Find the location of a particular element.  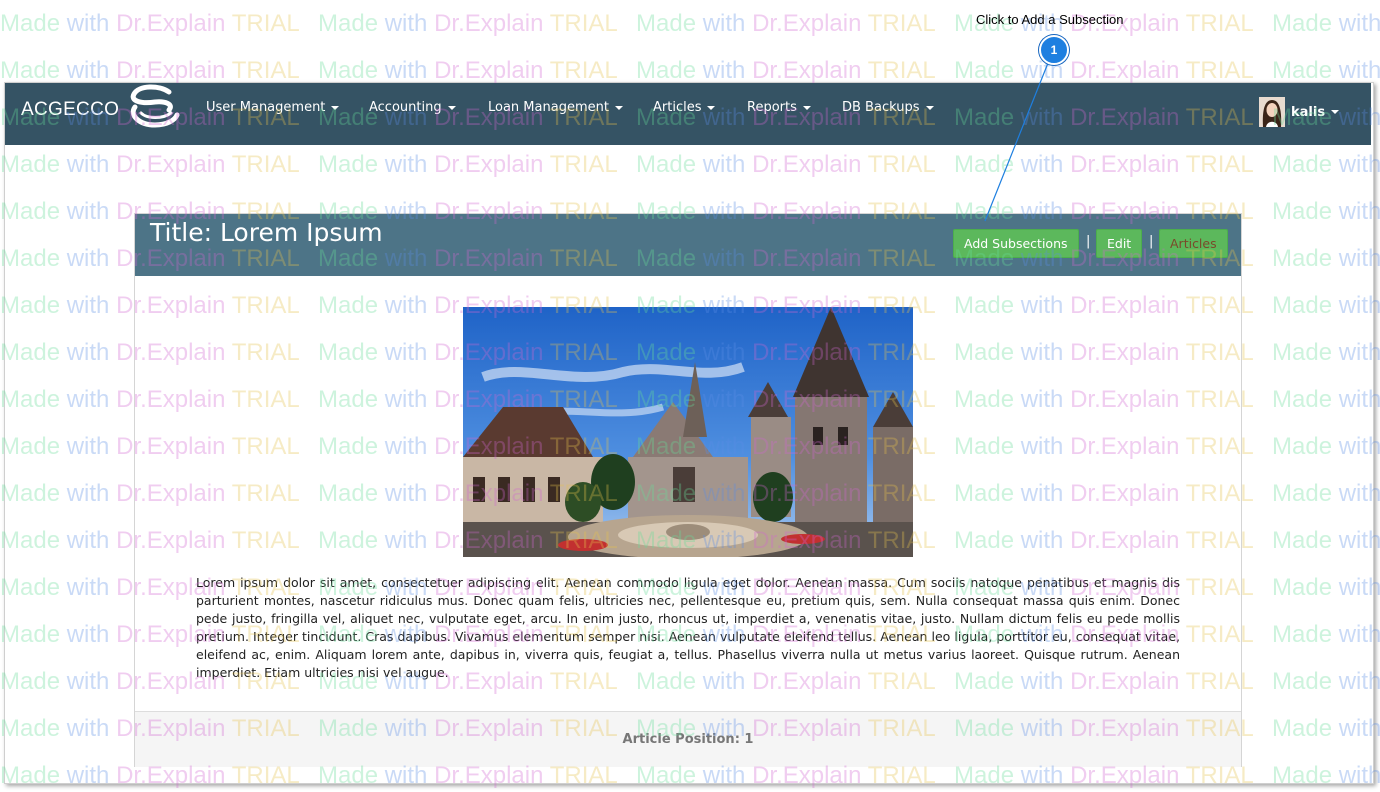

callout-number-badge: 1 is located at coordinates (1054, 50).